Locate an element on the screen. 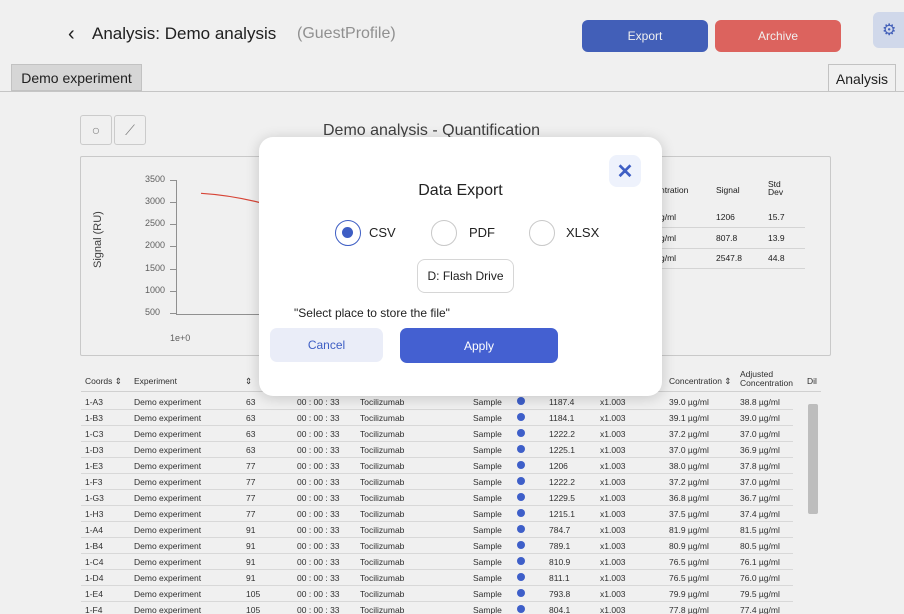  dialog-title: Data Export is located at coordinates (460, 190).